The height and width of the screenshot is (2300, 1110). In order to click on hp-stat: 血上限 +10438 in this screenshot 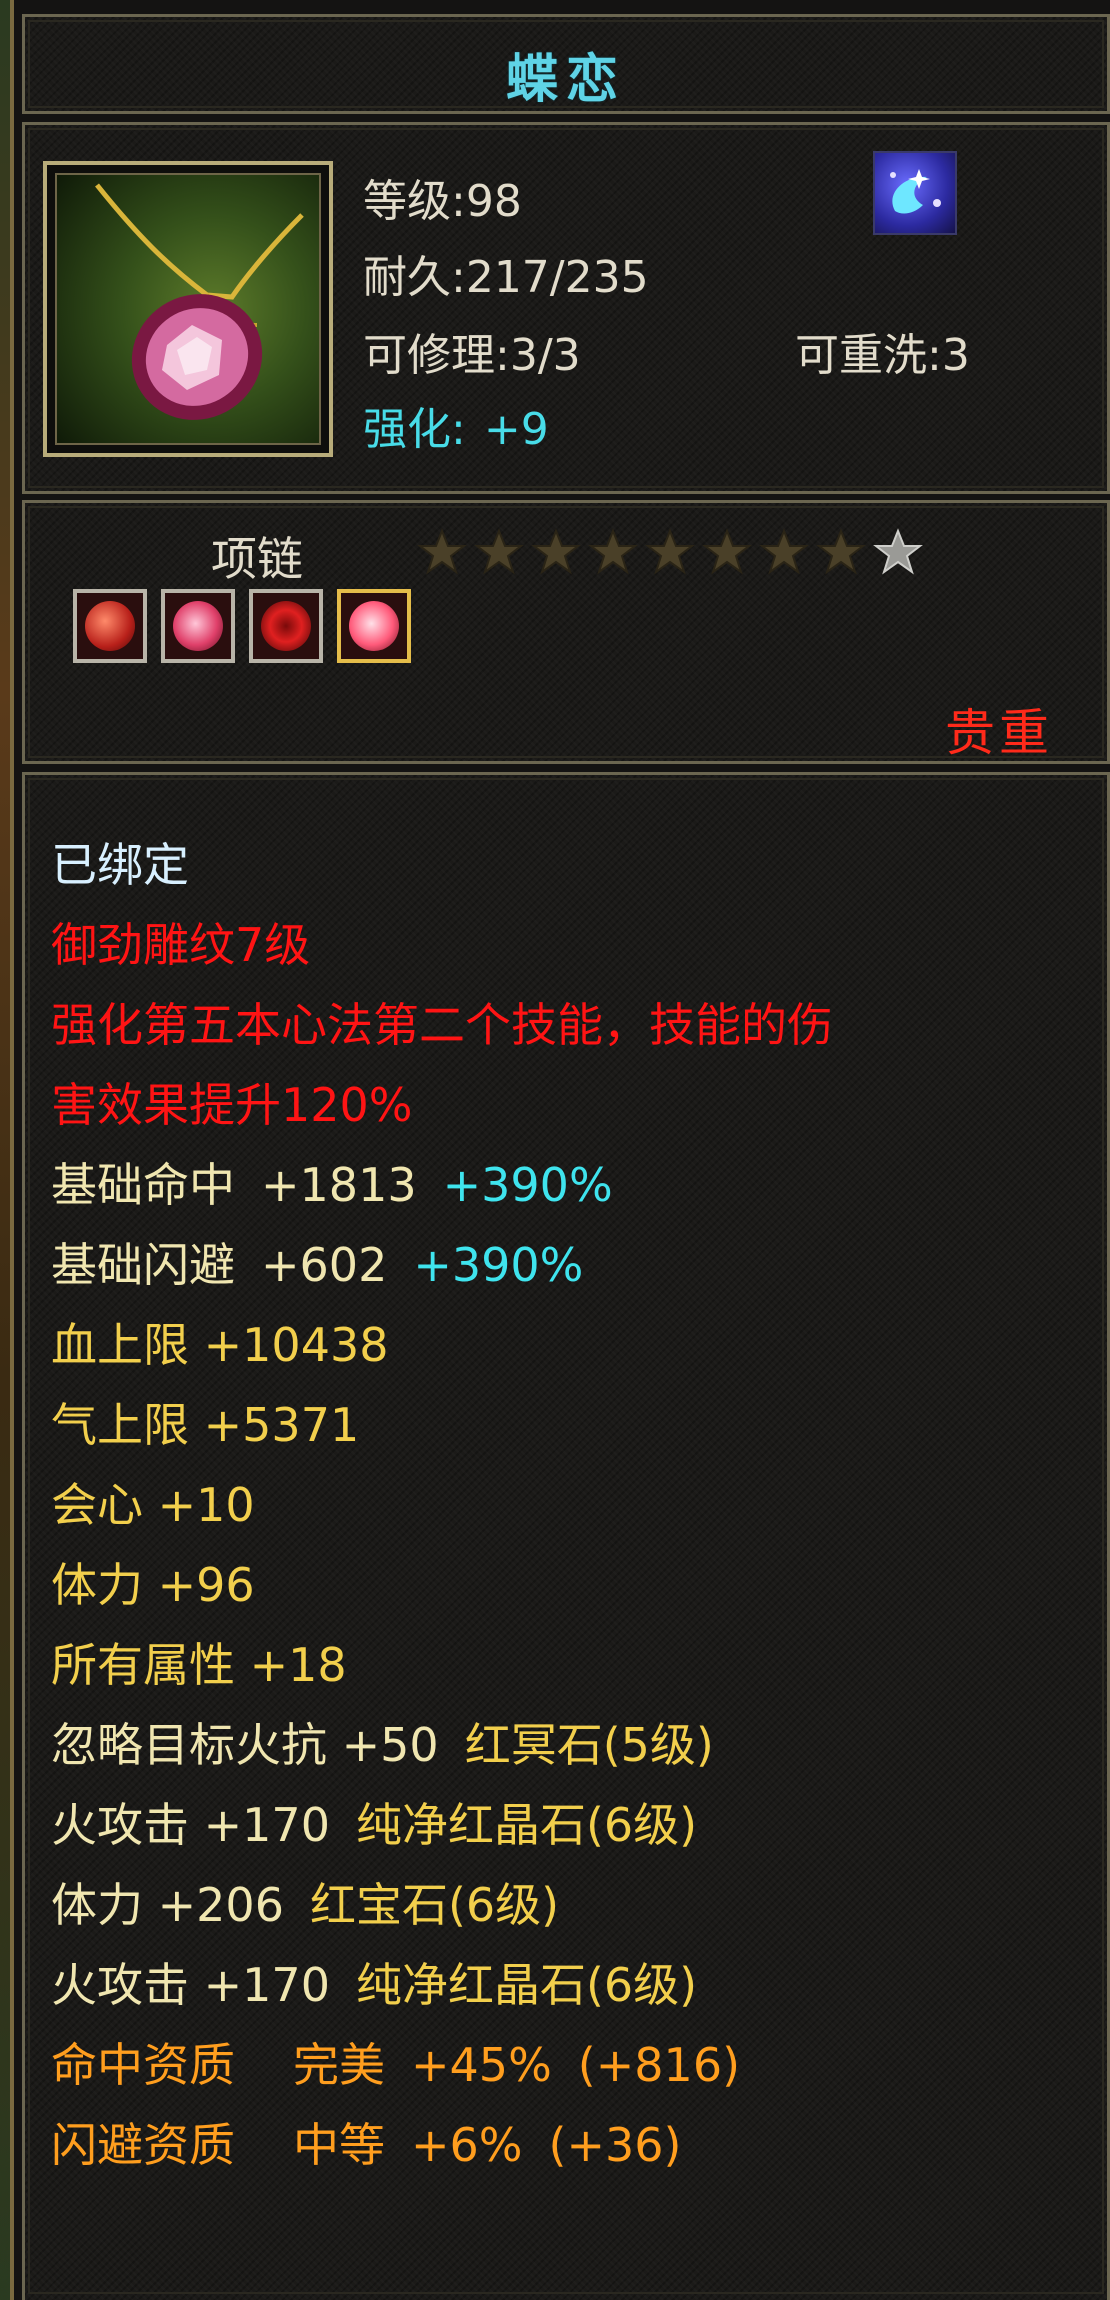, I will do `click(220, 1345)`.